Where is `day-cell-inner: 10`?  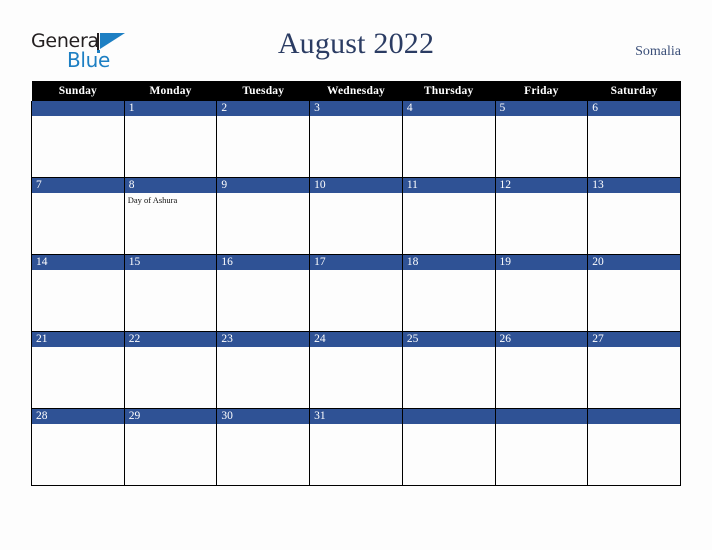
day-cell-inner: 10 is located at coordinates (356, 216).